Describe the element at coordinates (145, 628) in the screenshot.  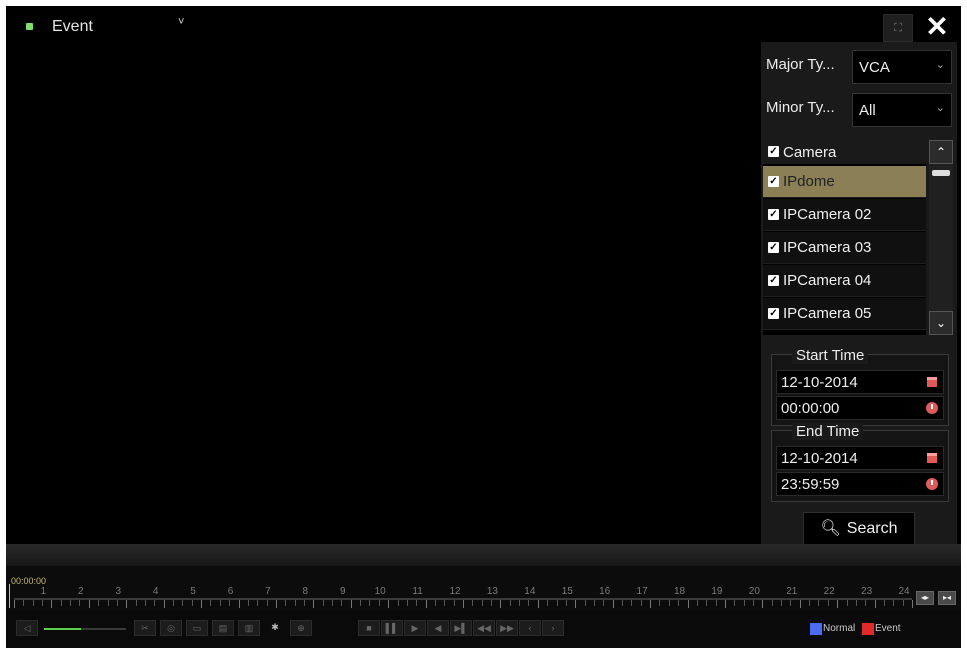
I see `clip-icon: ✂` at that location.